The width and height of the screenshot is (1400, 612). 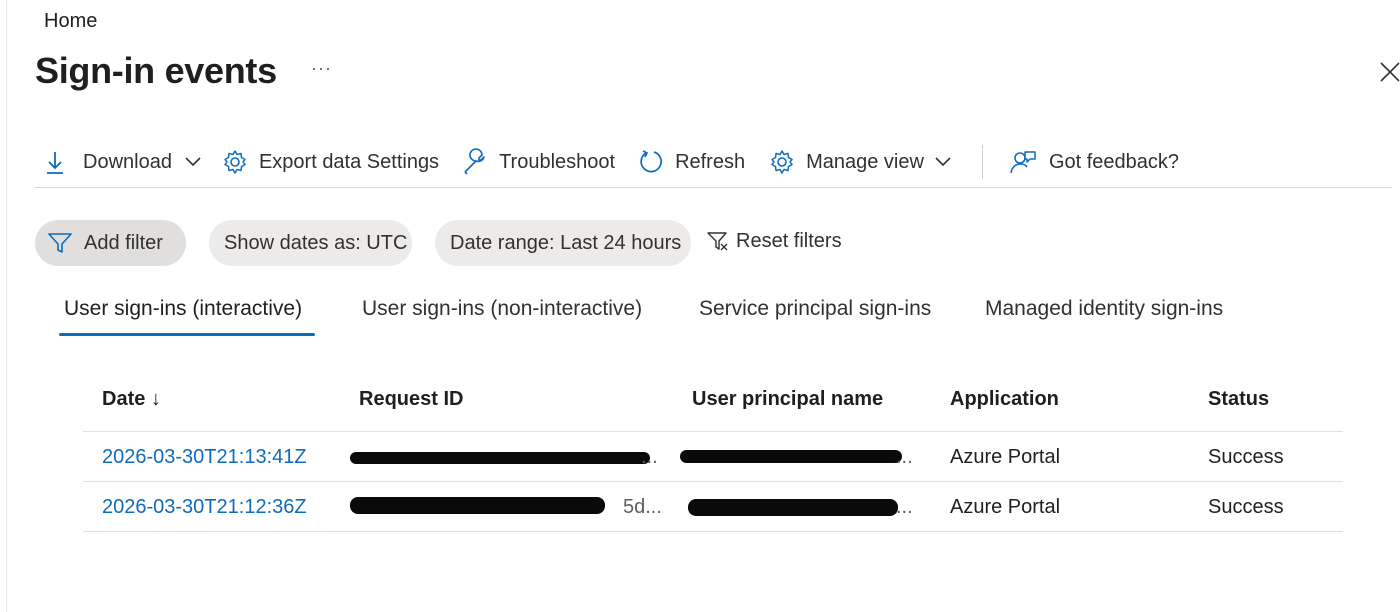 I want to click on filter-icon, so click(x=60, y=243).